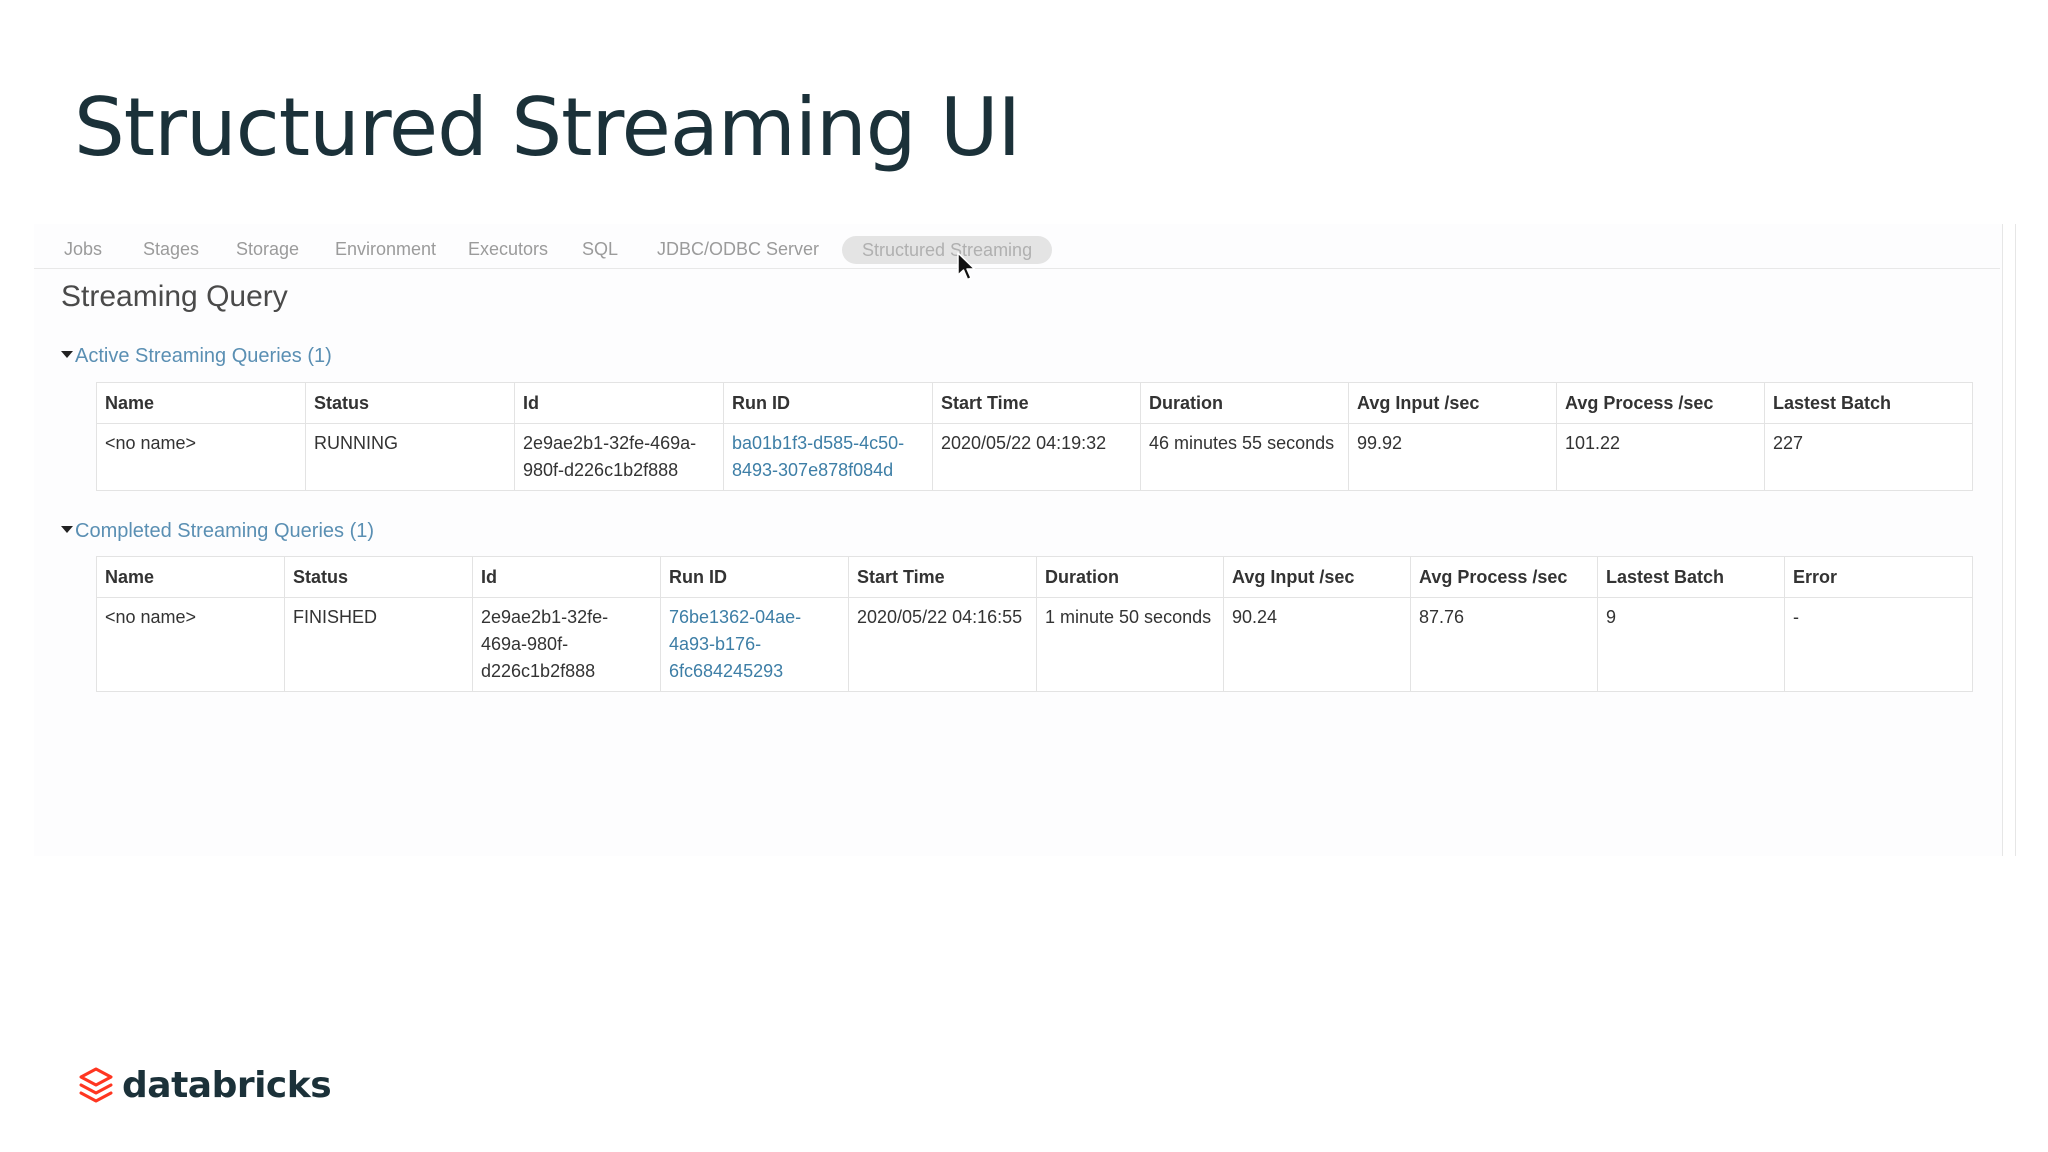 This screenshot has height=1152, width=2048. I want to click on active-queries-toggle: Active Streaming Queries (1), so click(196, 356).